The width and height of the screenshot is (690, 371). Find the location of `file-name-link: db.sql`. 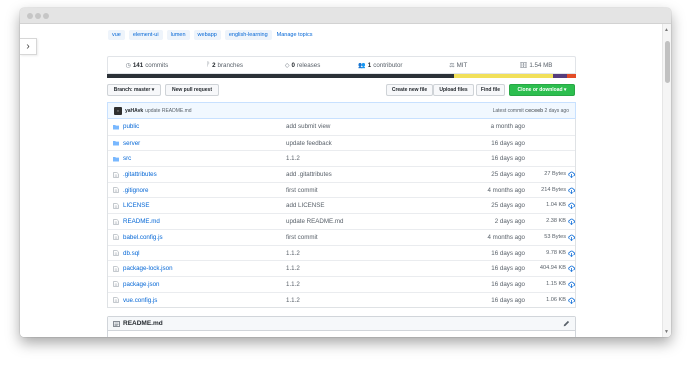

file-name-link: db.sql is located at coordinates (131, 253).